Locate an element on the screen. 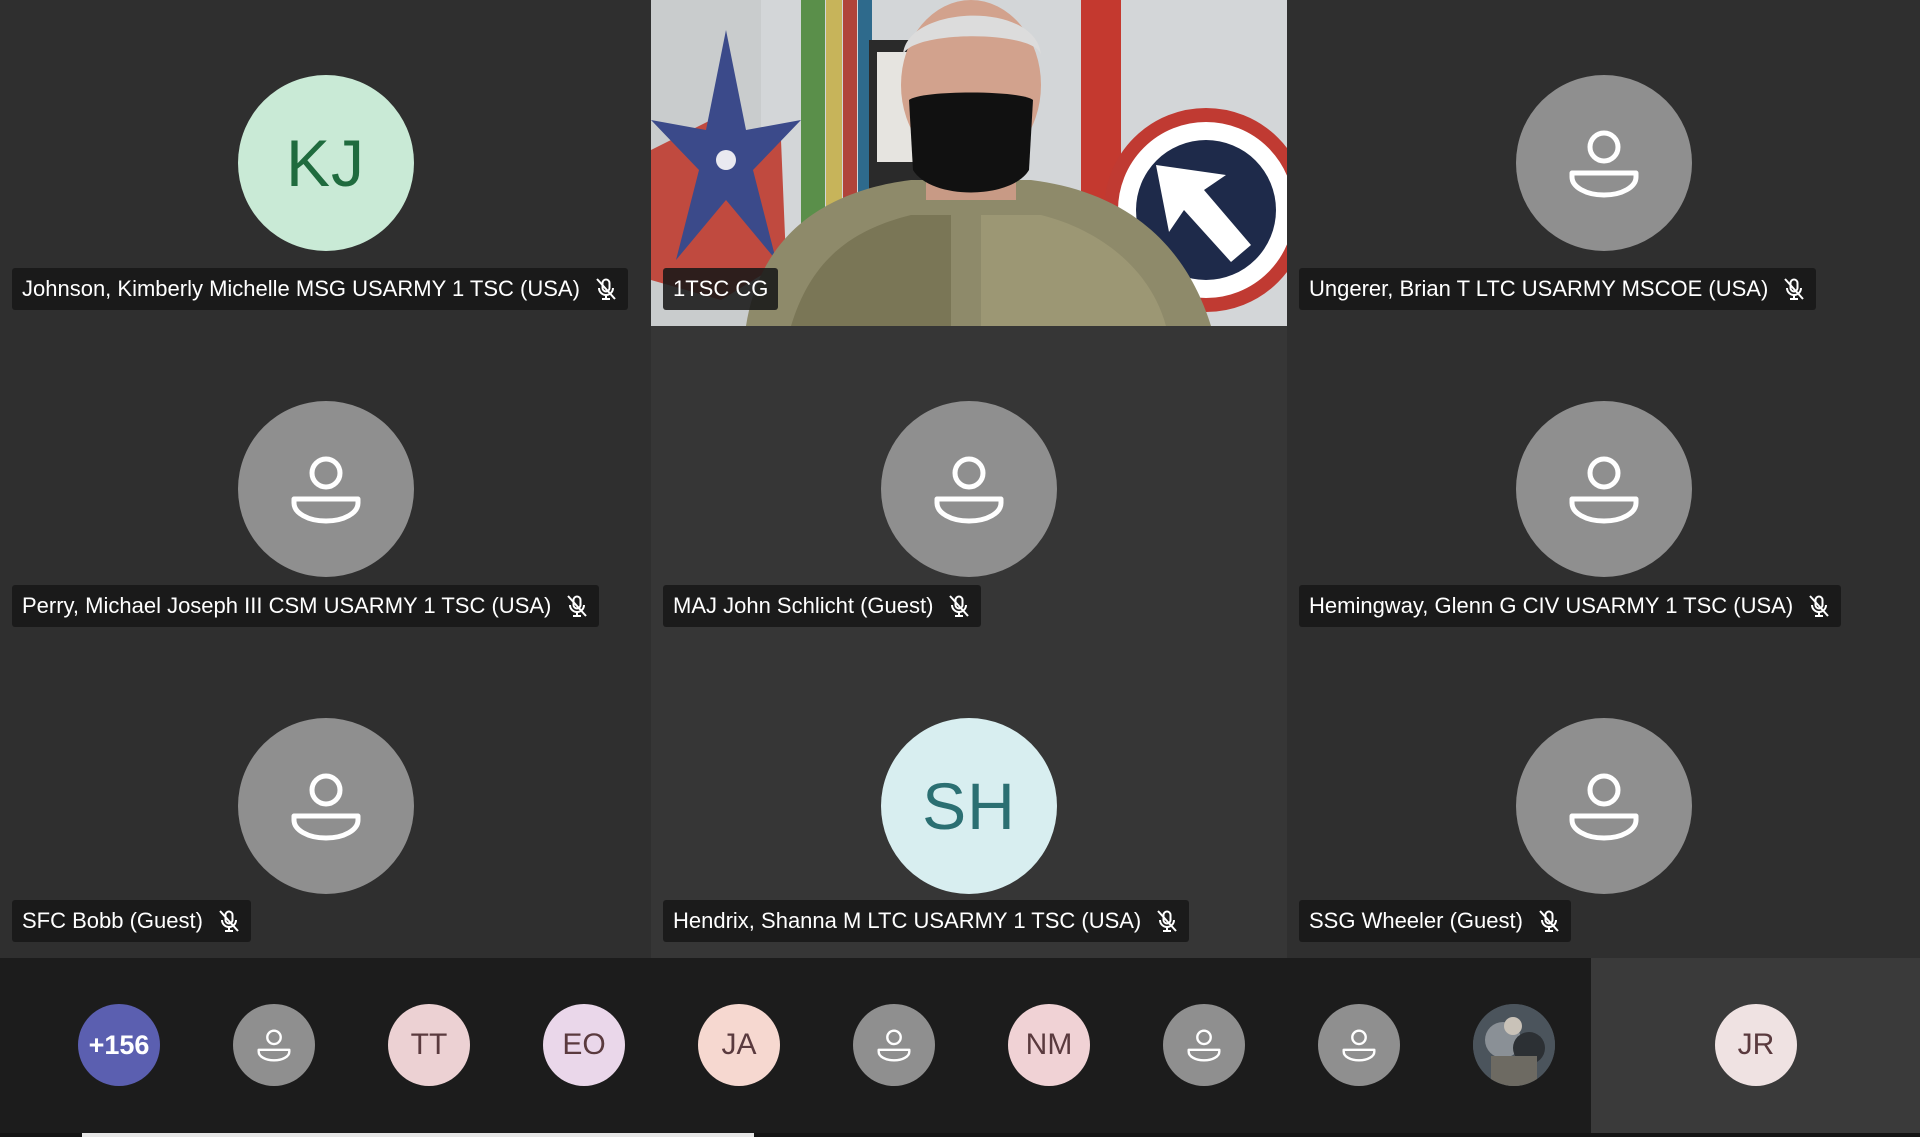 This screenshot has height=1137, width=1920. strip-avatar-initials: EO is located at coordinates (584, 1045).